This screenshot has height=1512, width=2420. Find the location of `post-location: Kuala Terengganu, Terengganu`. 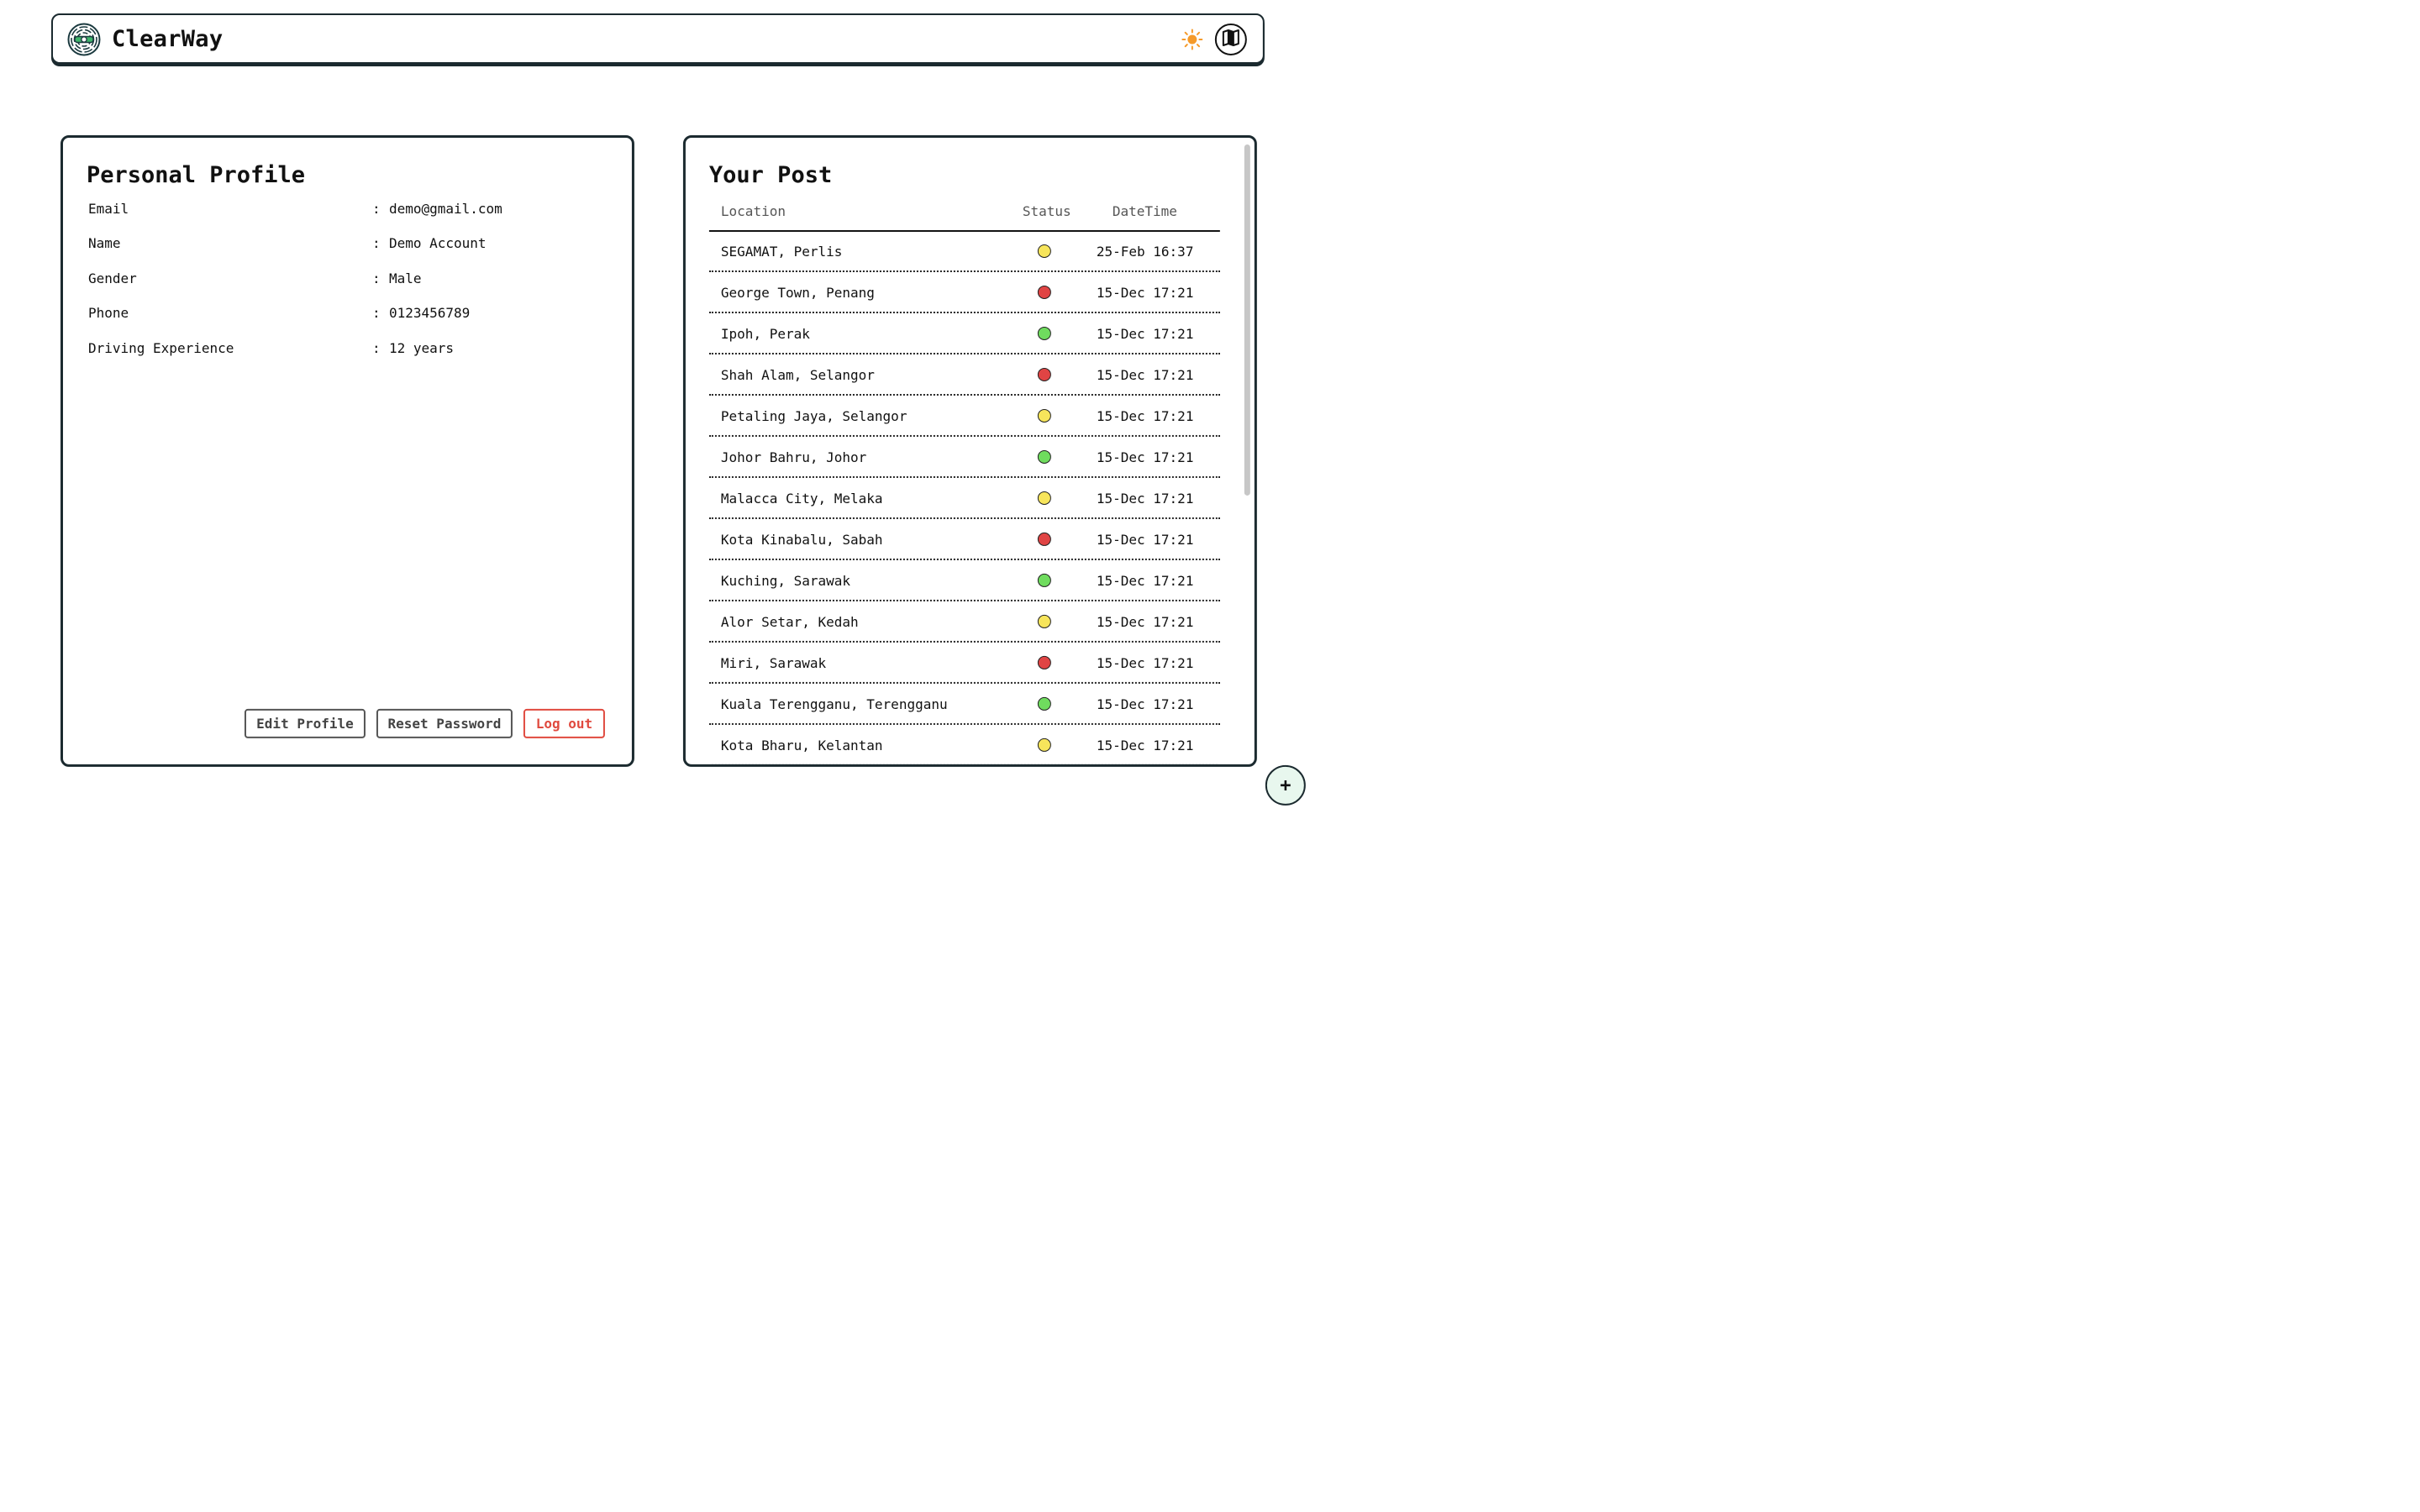

post-location: Kuala Terengganu, Terengganu is located at coordinates (834, 704).